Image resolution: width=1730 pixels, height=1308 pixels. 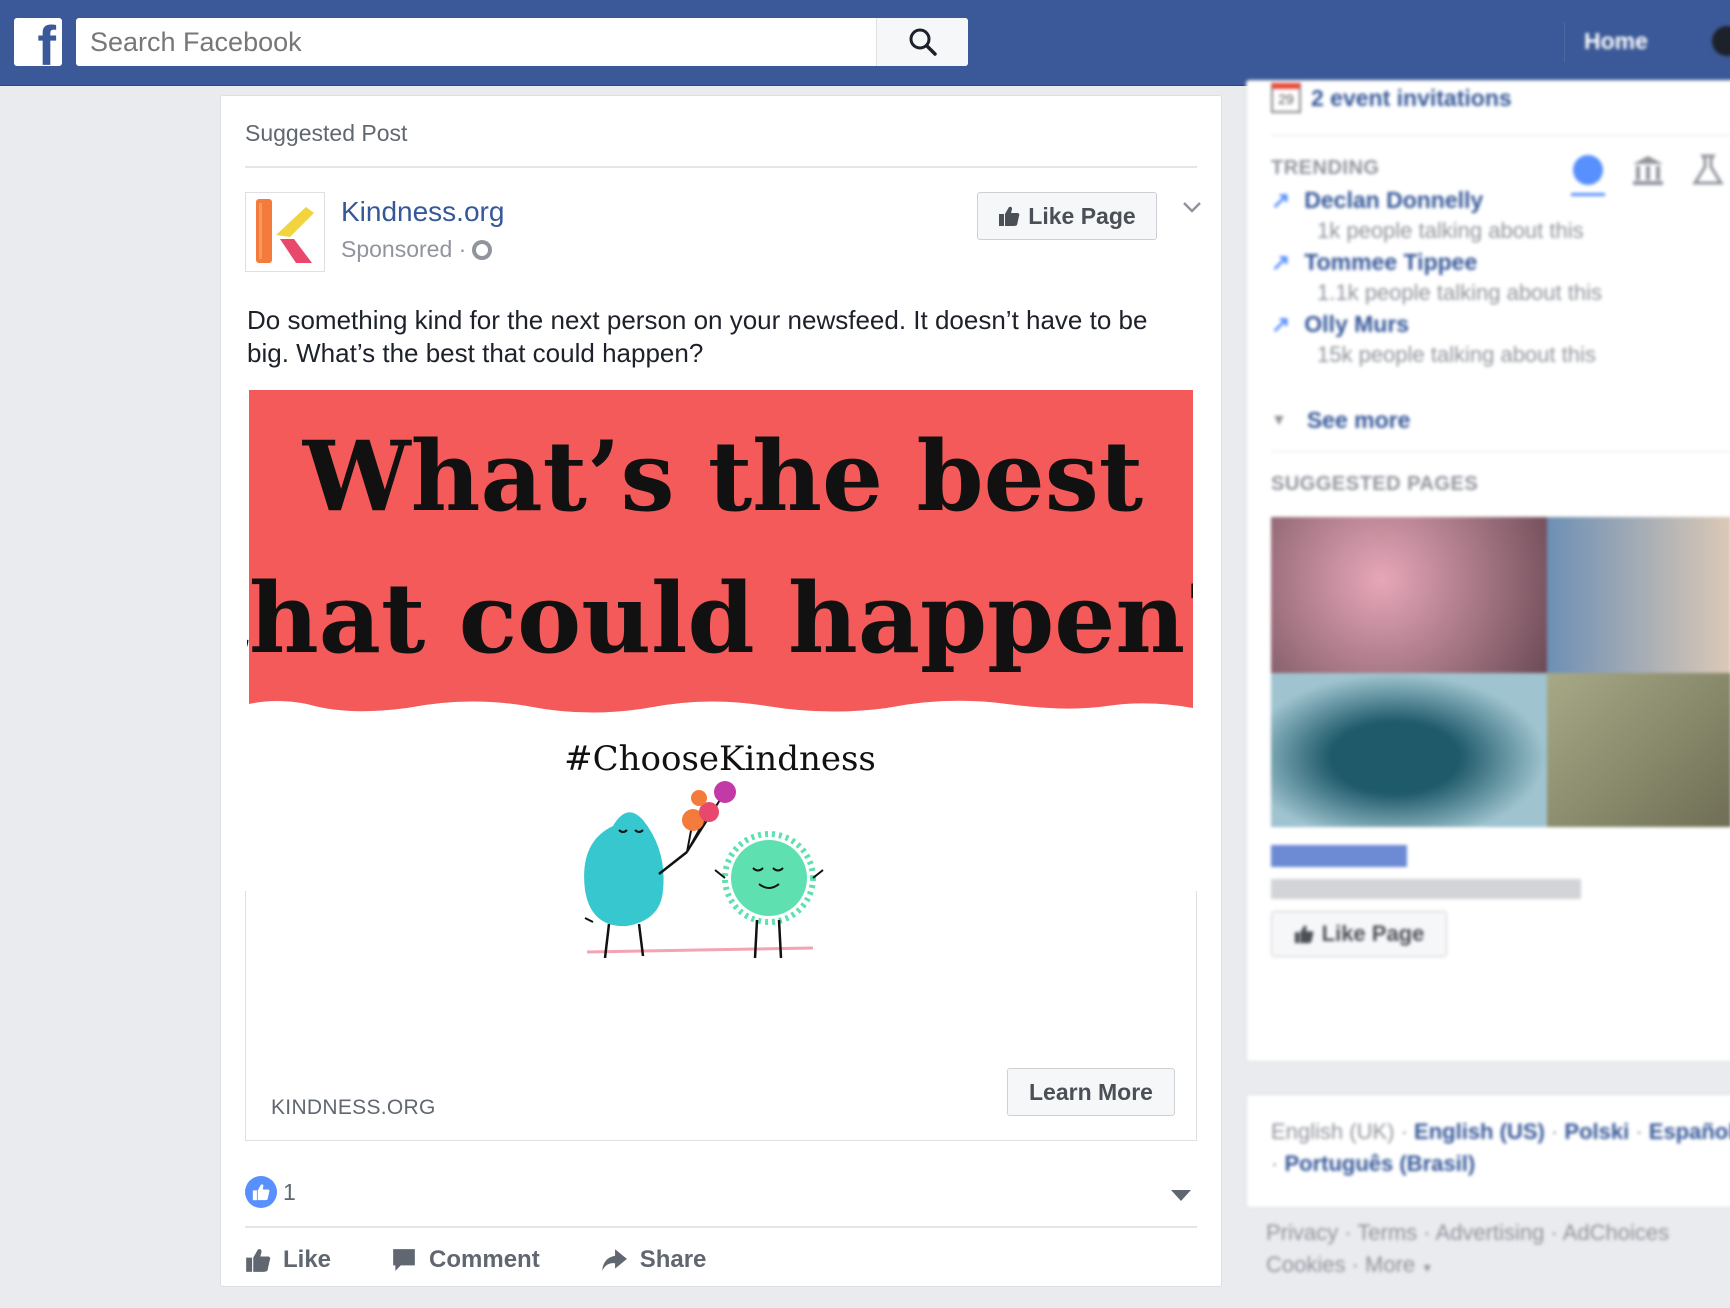 What do you see at coordinates (289, 1191) in the screenshot?
I see `reaction-count: 1` at bounding box center [289, 1191].